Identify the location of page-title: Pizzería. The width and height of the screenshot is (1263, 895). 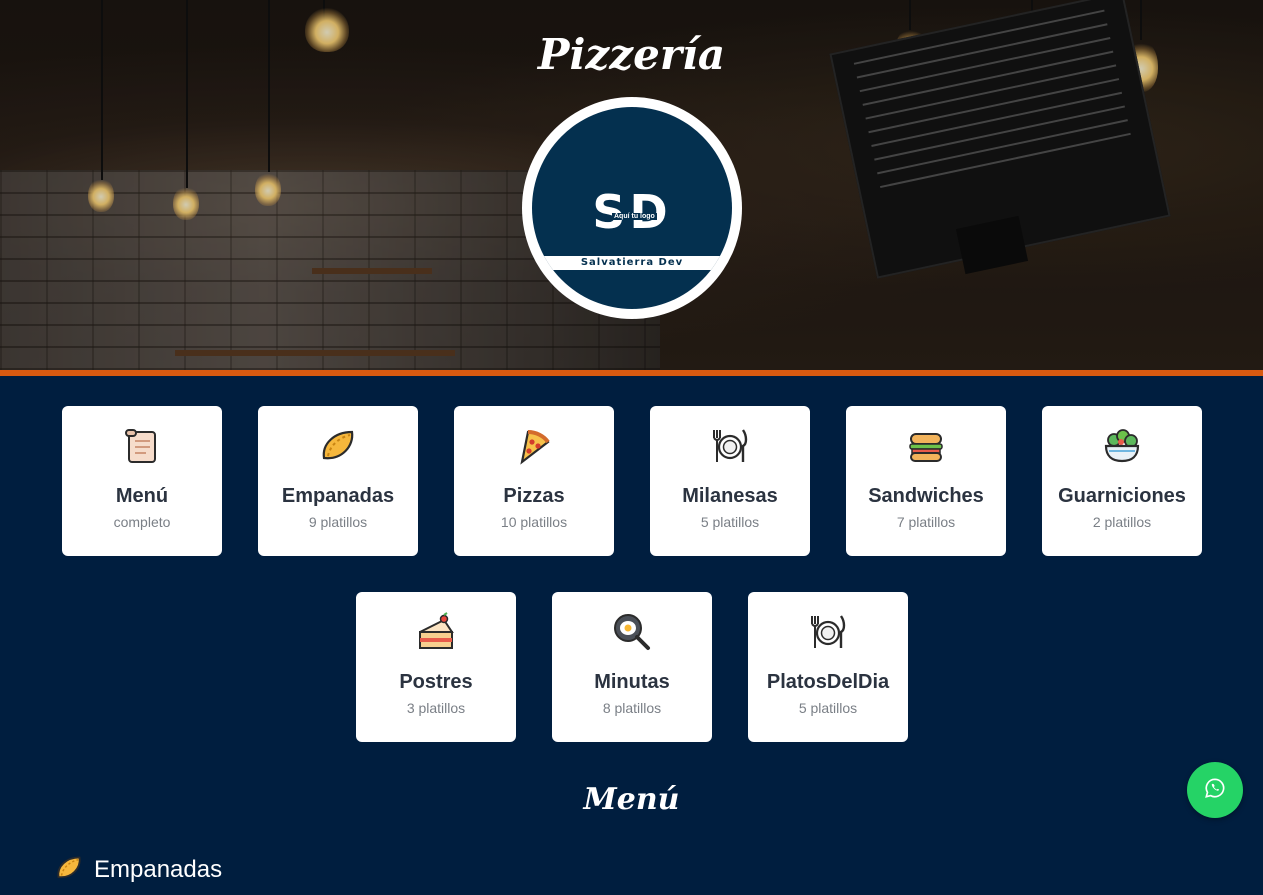
(631, 54).